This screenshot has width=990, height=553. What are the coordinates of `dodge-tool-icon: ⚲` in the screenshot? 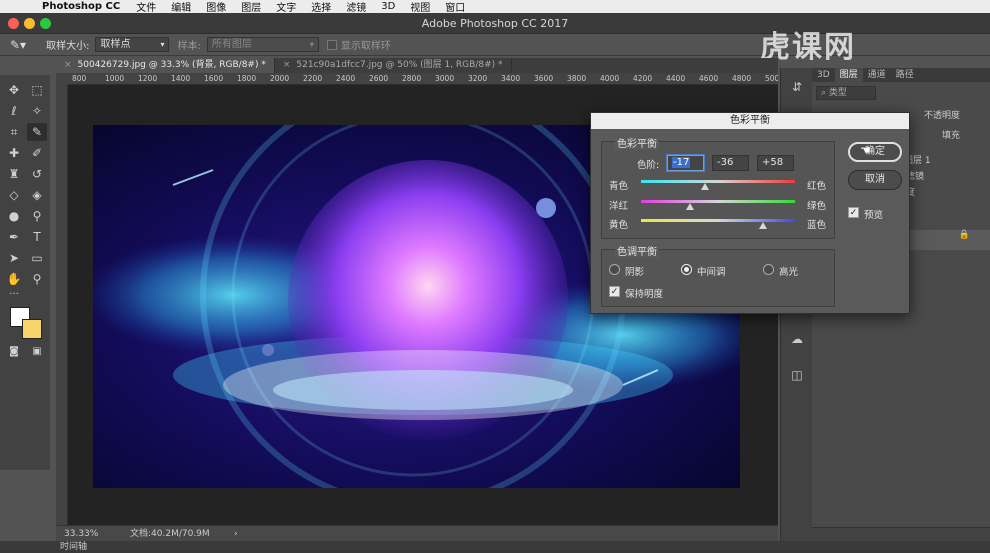 It's located at (37, 216).